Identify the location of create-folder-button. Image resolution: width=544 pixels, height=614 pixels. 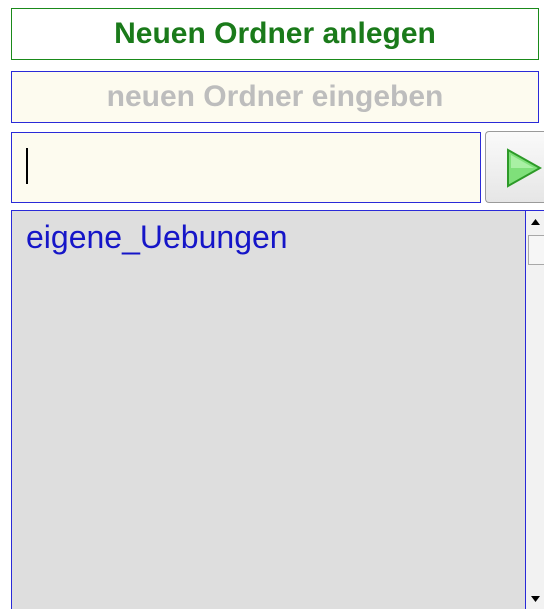
(514, 167).